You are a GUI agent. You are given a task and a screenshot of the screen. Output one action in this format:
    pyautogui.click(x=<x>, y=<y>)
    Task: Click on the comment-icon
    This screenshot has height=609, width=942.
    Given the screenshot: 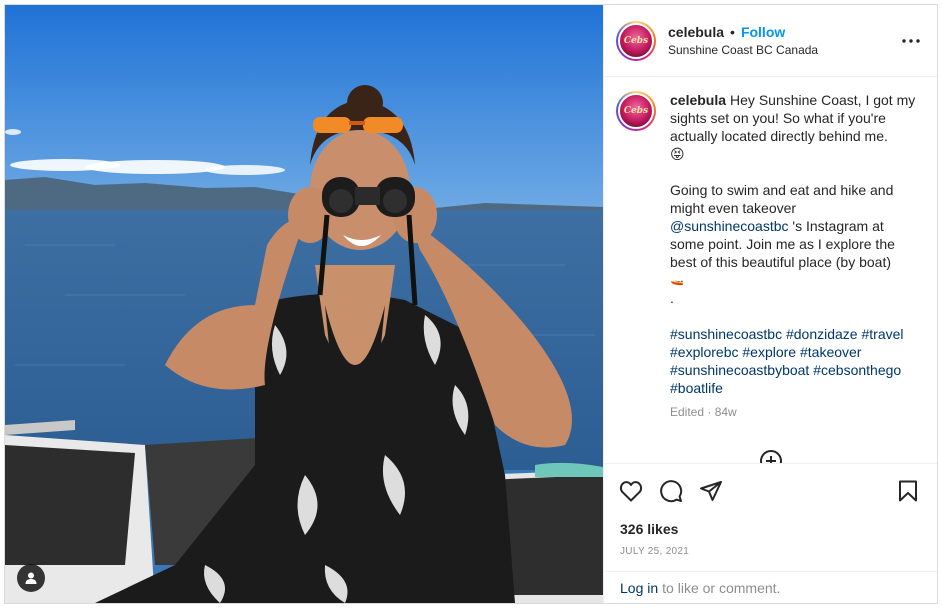 What is the action you would take?
    pyautogui.click(x=671, y=490)
    